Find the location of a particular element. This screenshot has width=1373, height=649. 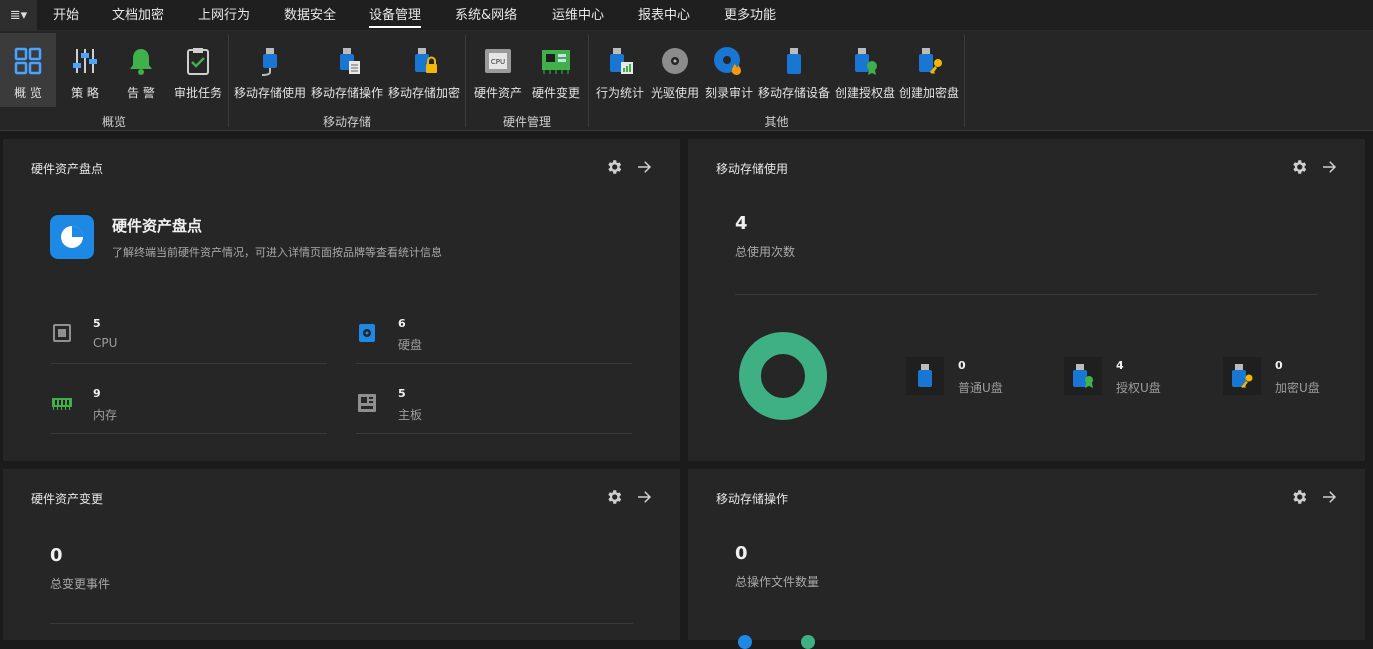

grid-icon is located at coordinates (28, 61).